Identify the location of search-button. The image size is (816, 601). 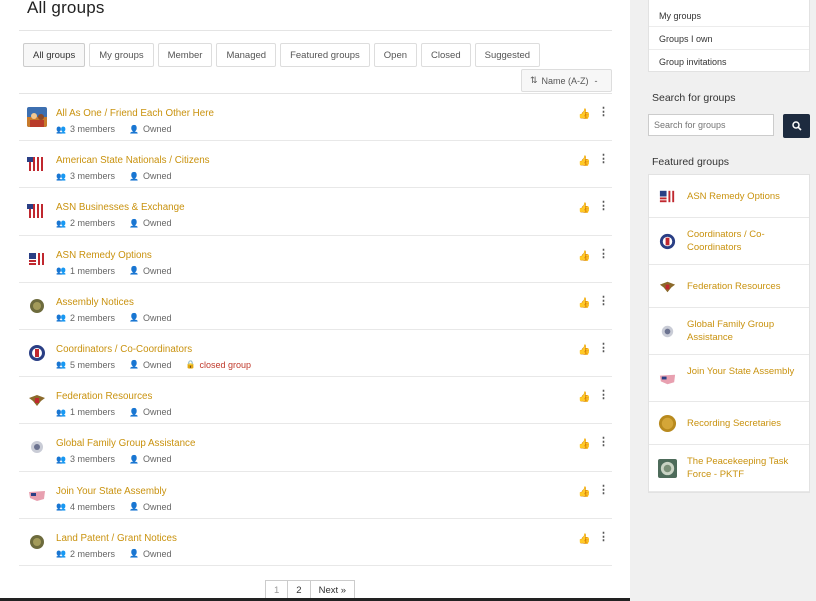
(796, 126).